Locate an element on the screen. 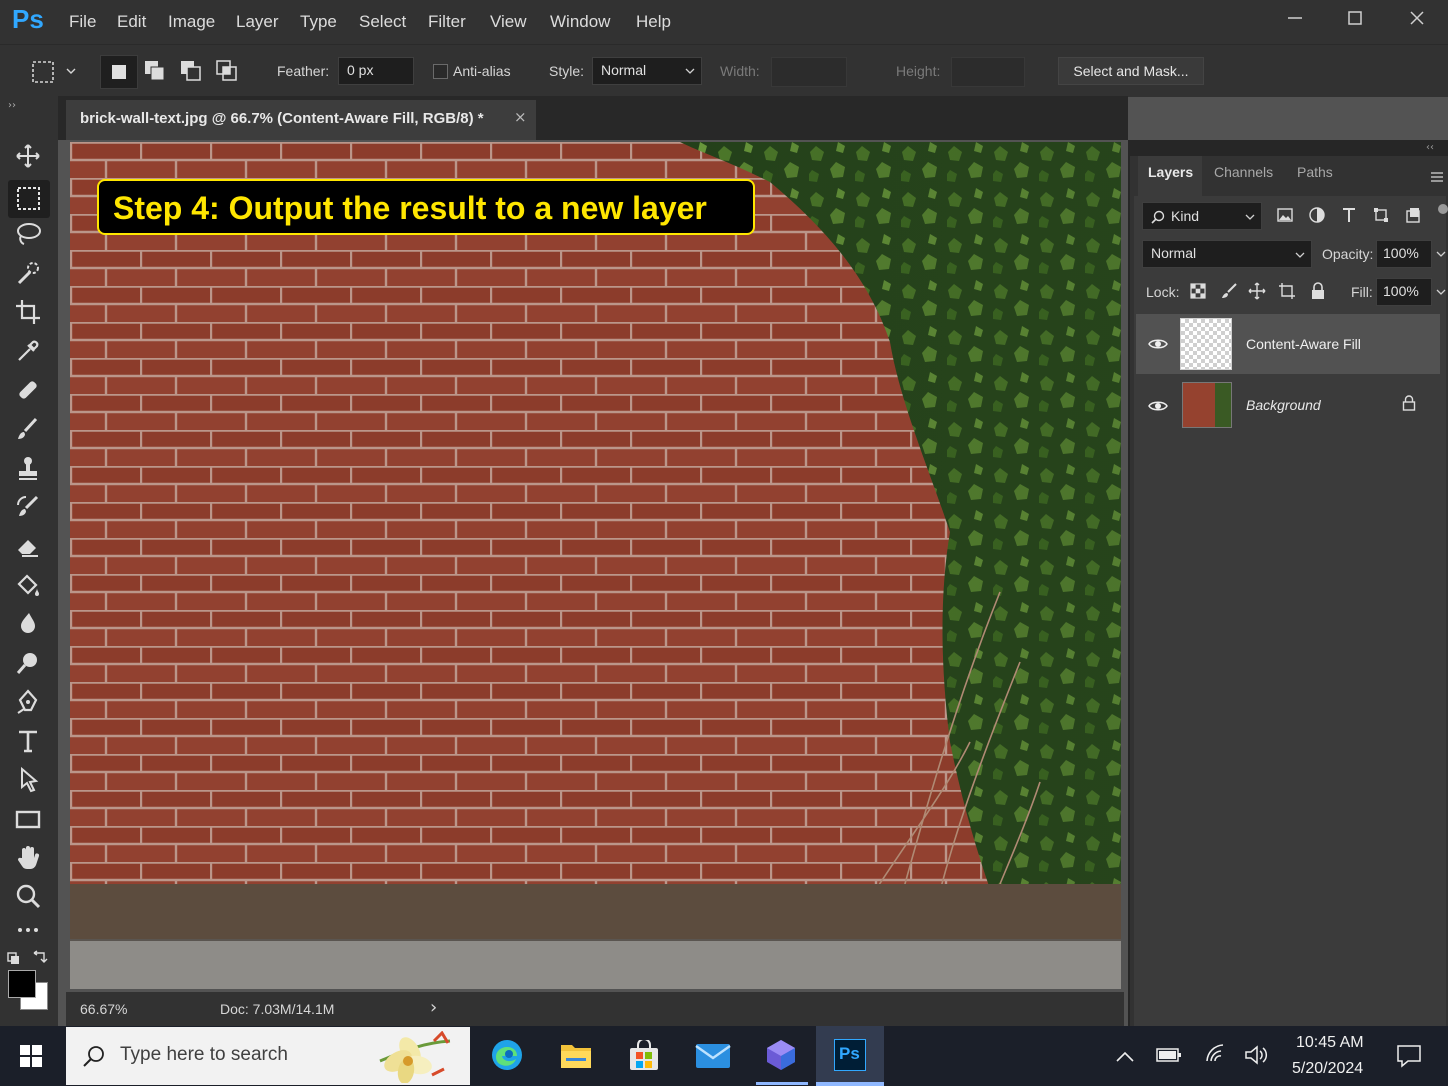 This screenshot has width=1448, height=1086. panel-menu-icon is located at coordinates (1437, 177).